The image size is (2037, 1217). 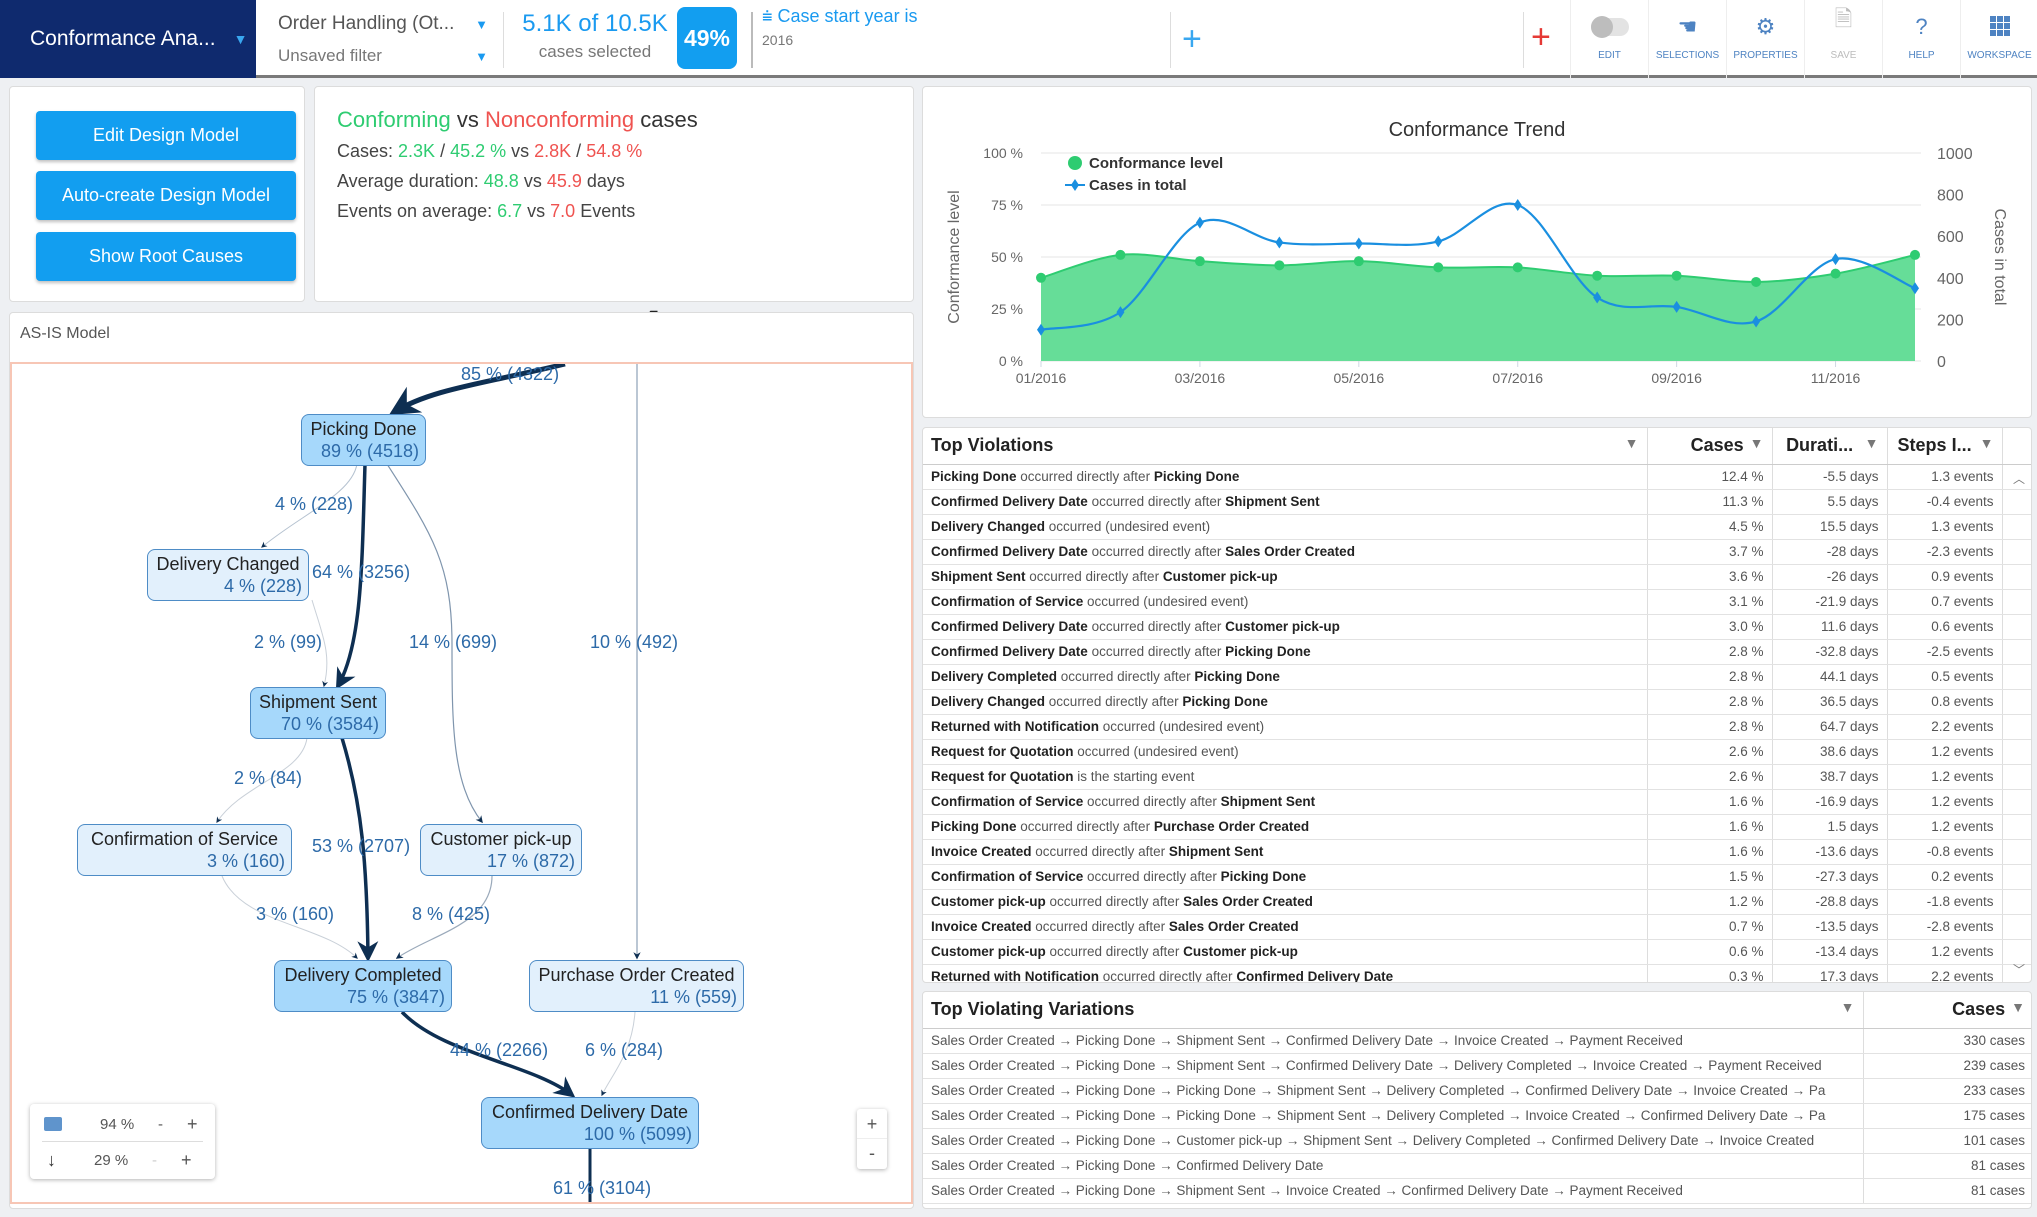 I want to click on column-header-duration: Durati... ▼, so click(x=1830, y=446).